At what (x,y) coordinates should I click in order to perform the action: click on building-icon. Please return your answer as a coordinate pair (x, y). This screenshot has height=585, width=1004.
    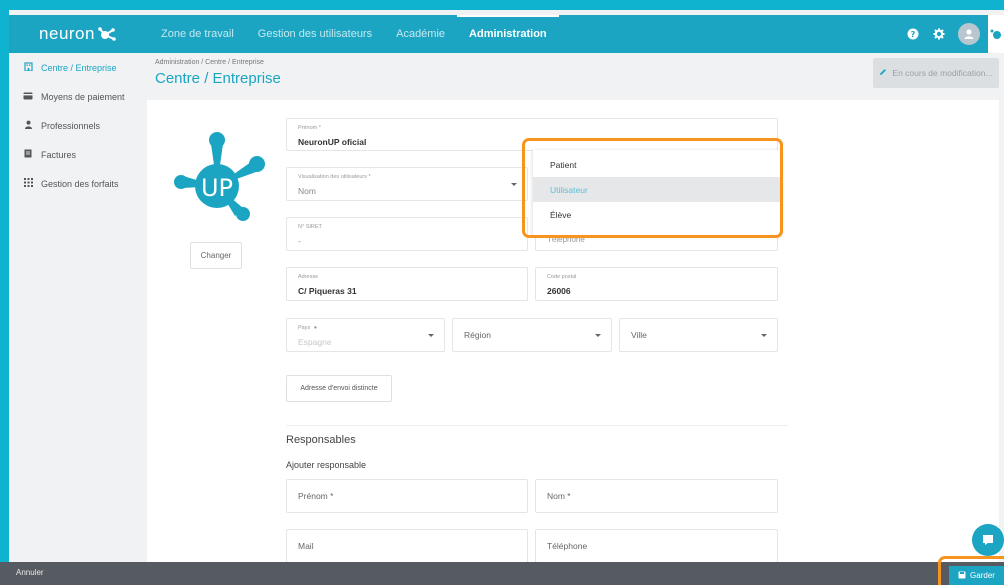
    Looking at the image, I should click on (28, 67).